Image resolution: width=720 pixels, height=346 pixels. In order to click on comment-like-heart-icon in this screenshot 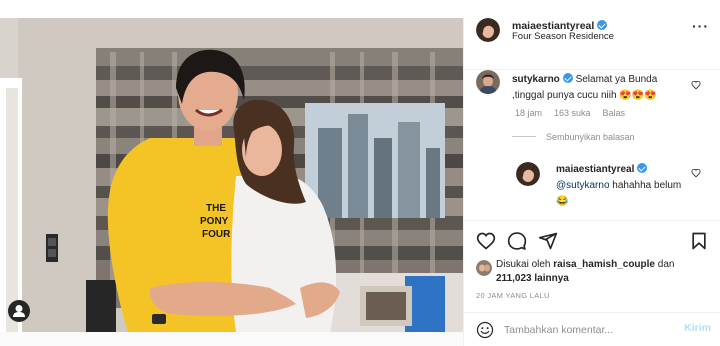, I will do `click(696, 85)`.